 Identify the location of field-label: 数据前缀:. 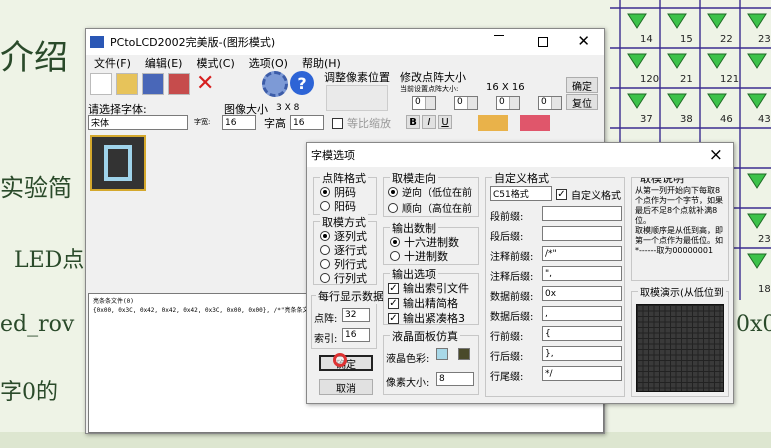
(512, 297).